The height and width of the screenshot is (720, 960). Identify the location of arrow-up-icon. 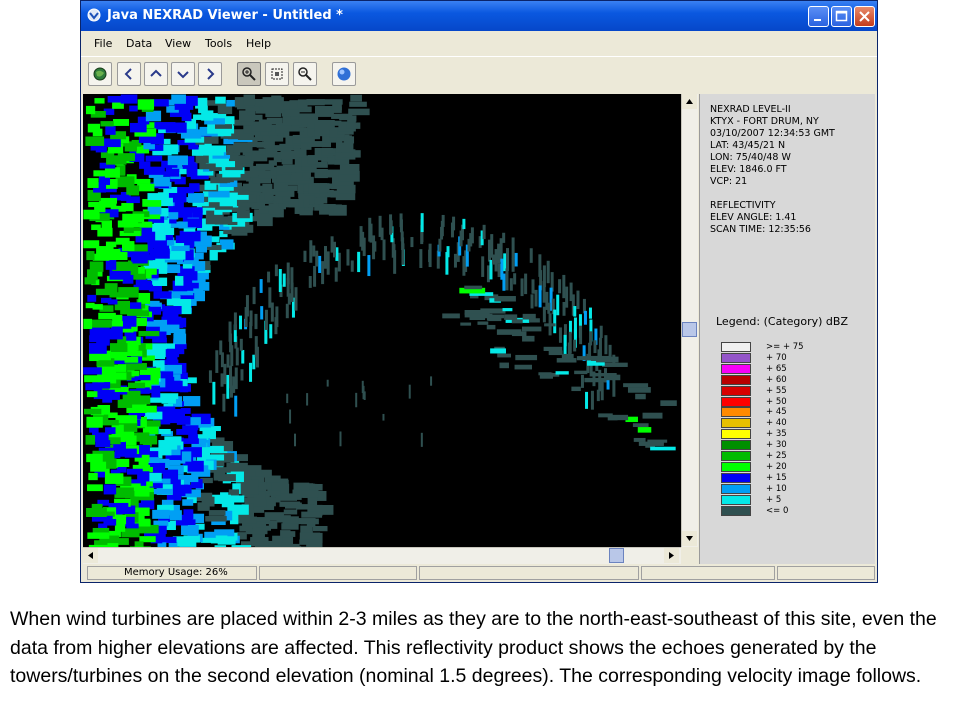
(689, 101).